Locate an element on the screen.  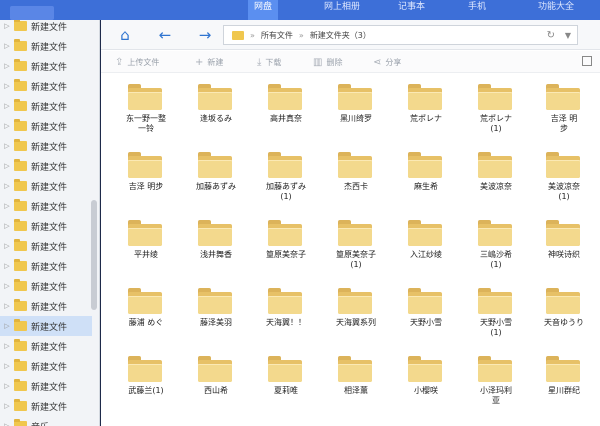
arrow-left-icon: ← is located at coordinates (165, 35).